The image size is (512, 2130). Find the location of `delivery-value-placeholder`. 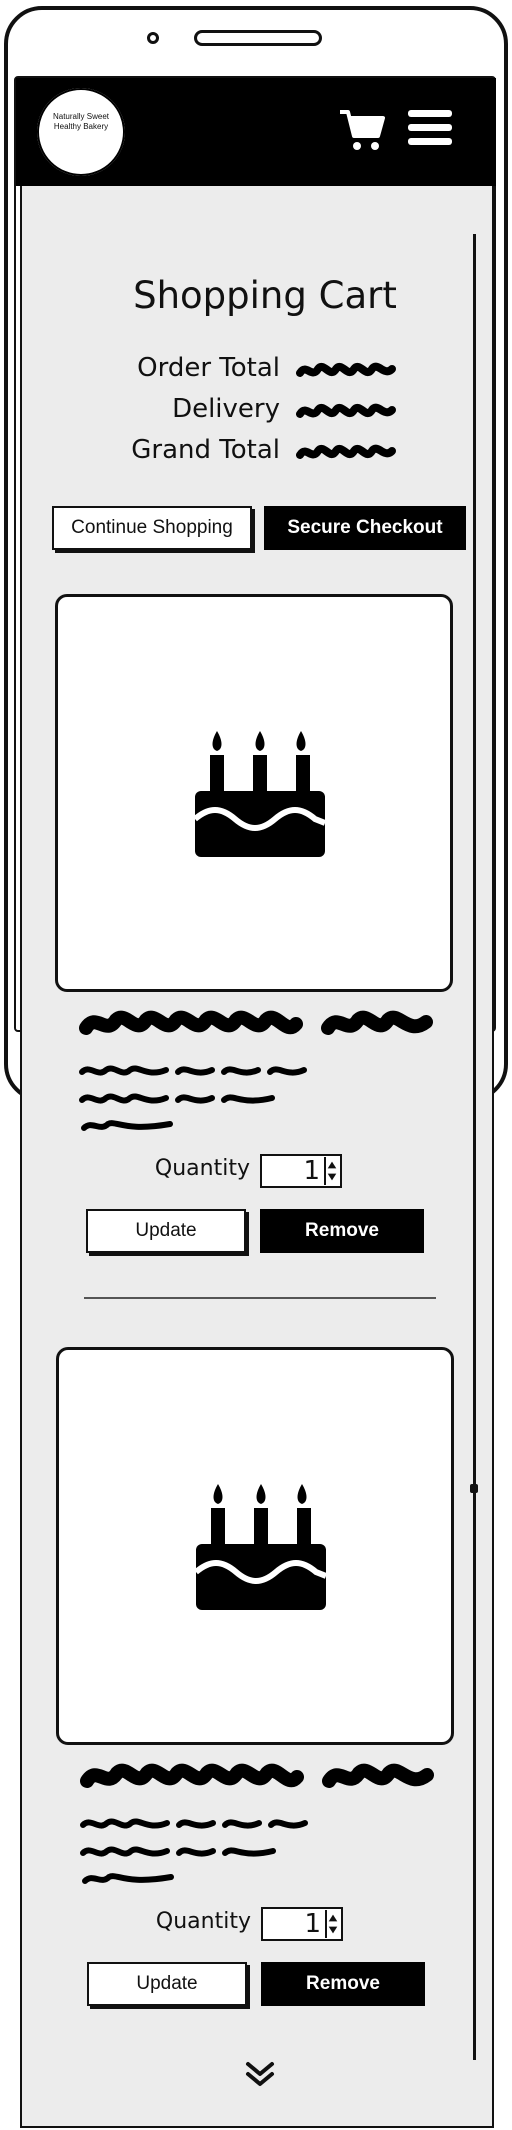

delivery-value-placeholder is located at coordinates (346, 410).